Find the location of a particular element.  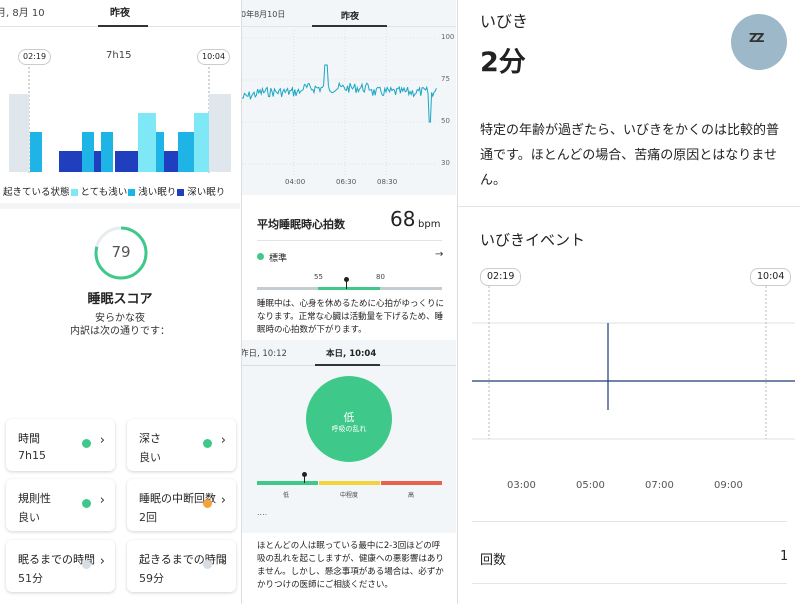

section-divider is located at coordinates (120, 206).